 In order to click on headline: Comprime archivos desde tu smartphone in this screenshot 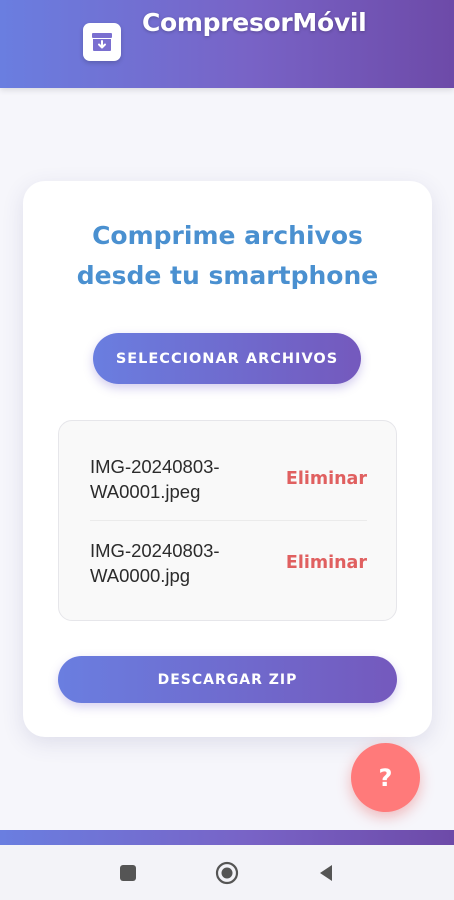, I will do `click(227, 256)`.